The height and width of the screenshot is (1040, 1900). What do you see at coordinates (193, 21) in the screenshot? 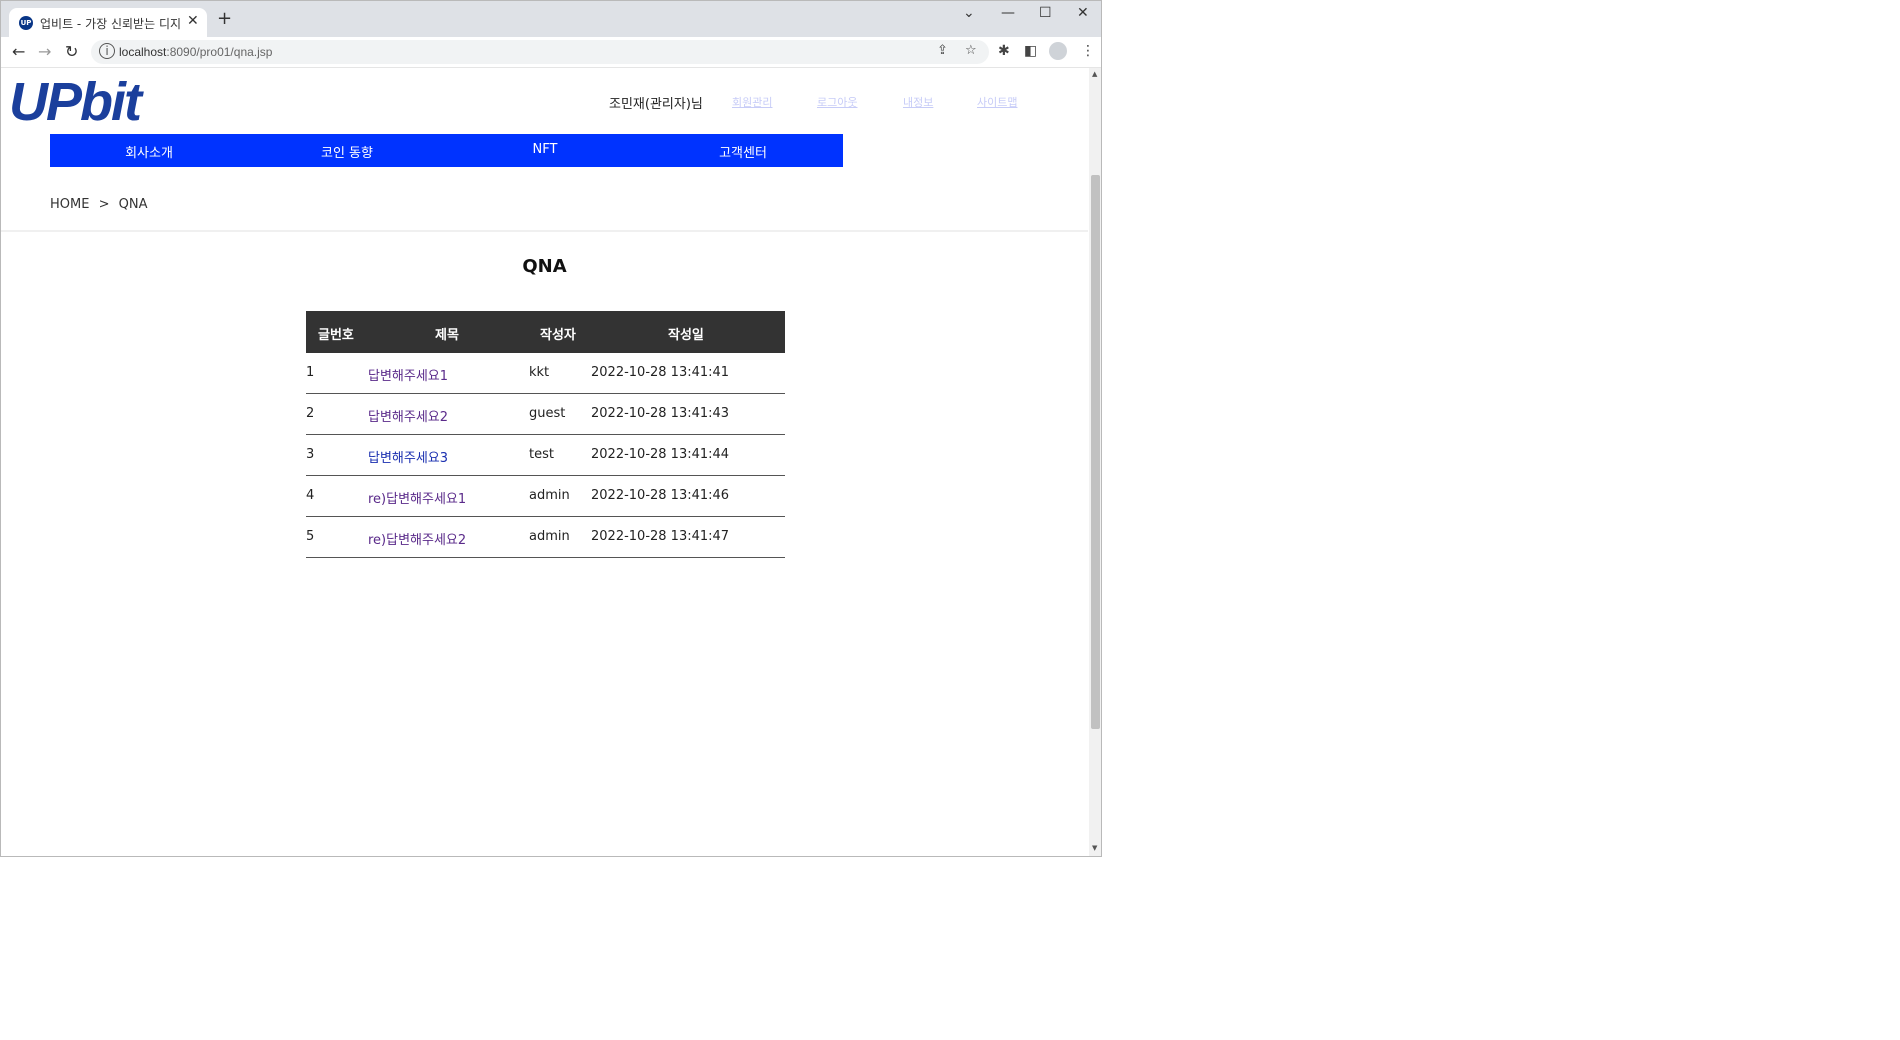
I see `close-tab-icon: ✕` at bounding box center [193, 21].